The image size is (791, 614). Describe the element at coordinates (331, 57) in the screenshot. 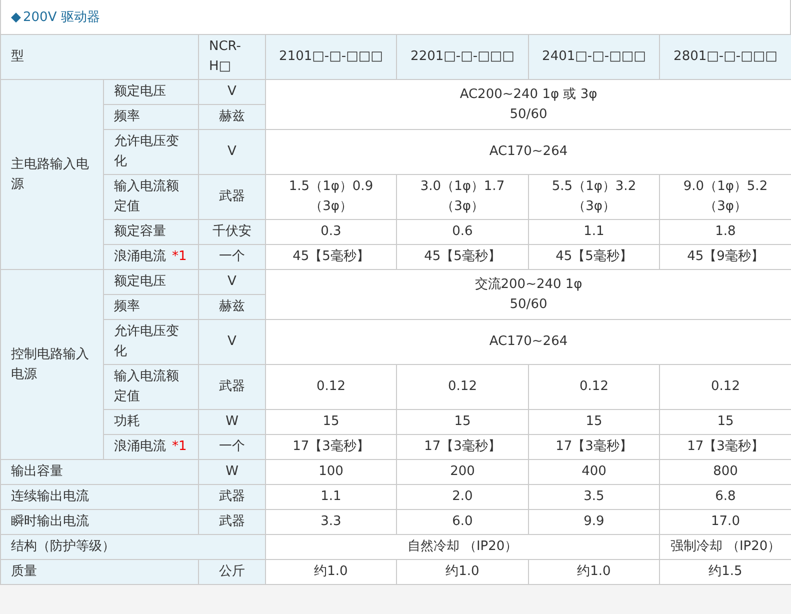

I see `header-cell: 2101□-□-□□□` at that location.